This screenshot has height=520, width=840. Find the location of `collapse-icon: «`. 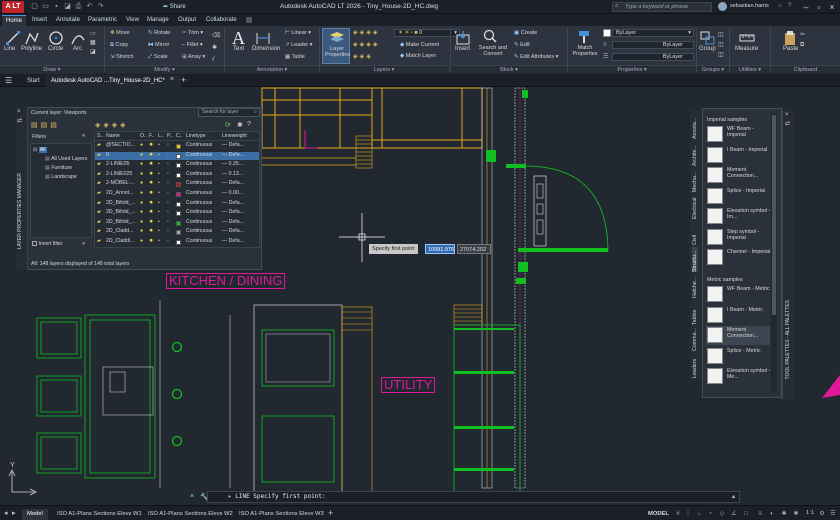

collapse-icon: « is located at coordinates (83, 244).